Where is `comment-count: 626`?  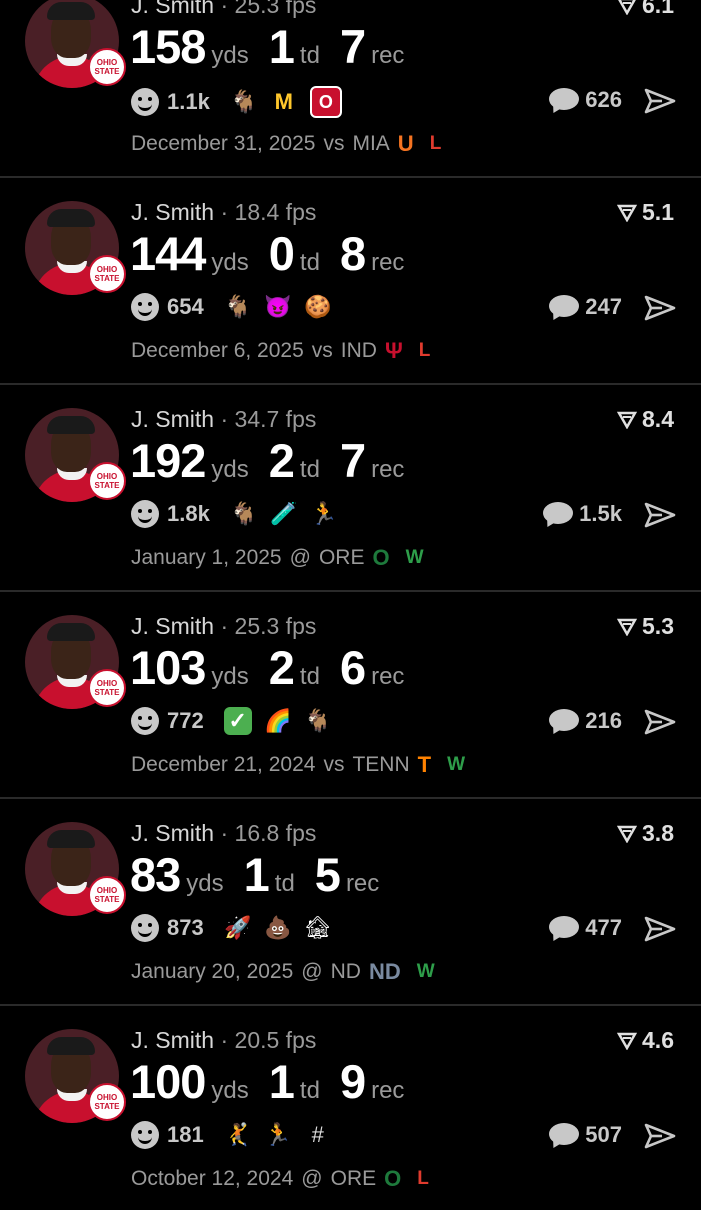 comment-count: 626 is located at coordinates (603, 99).